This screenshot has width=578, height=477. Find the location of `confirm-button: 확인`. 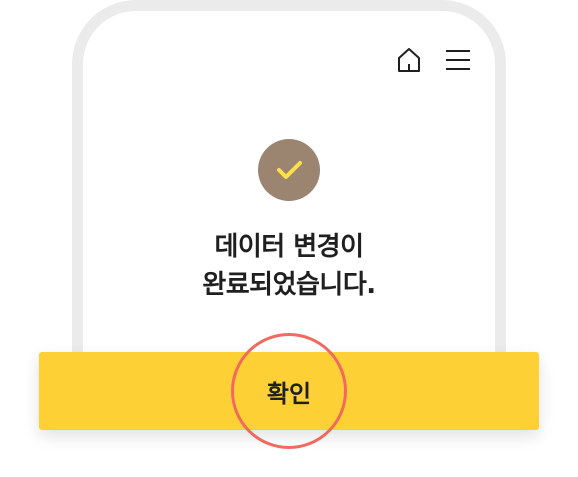

confirm-button: 확인 is located at coordinates (289, 391).